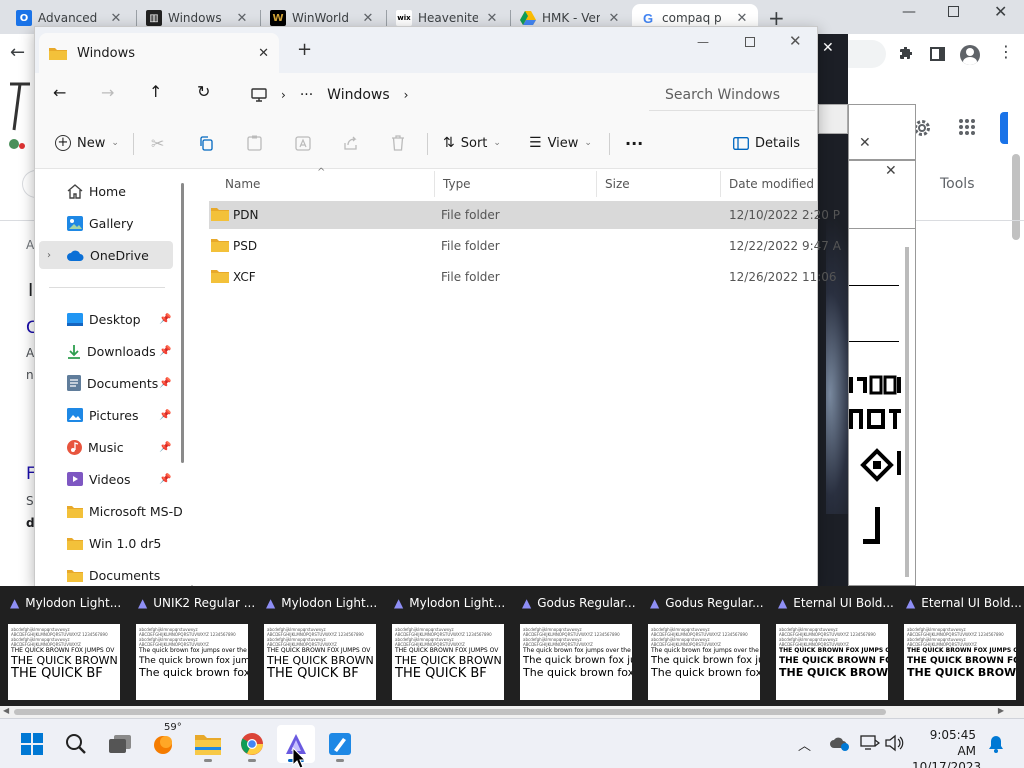 The image size is (1024, 768). Describe the element at coordinates (203, 91) in the screenshot. I see `refresh-icon: ↻` at that location.